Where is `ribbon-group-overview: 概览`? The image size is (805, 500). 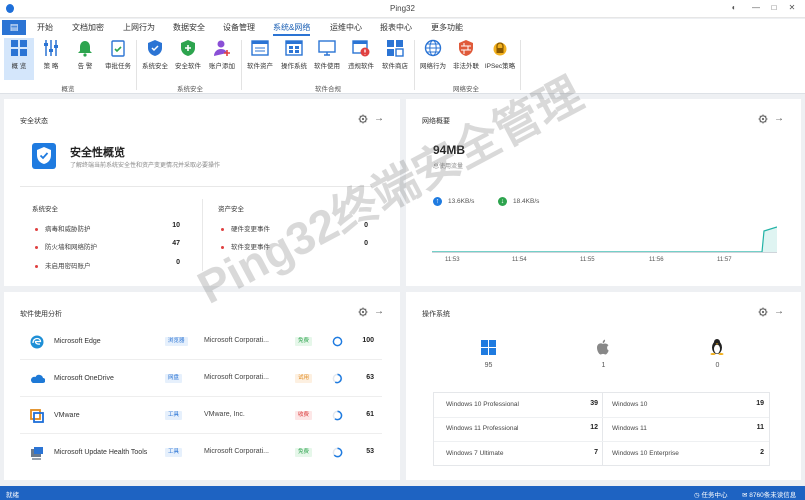
ribbon-group-overview: 概览 is located at coordinates (68, 89).